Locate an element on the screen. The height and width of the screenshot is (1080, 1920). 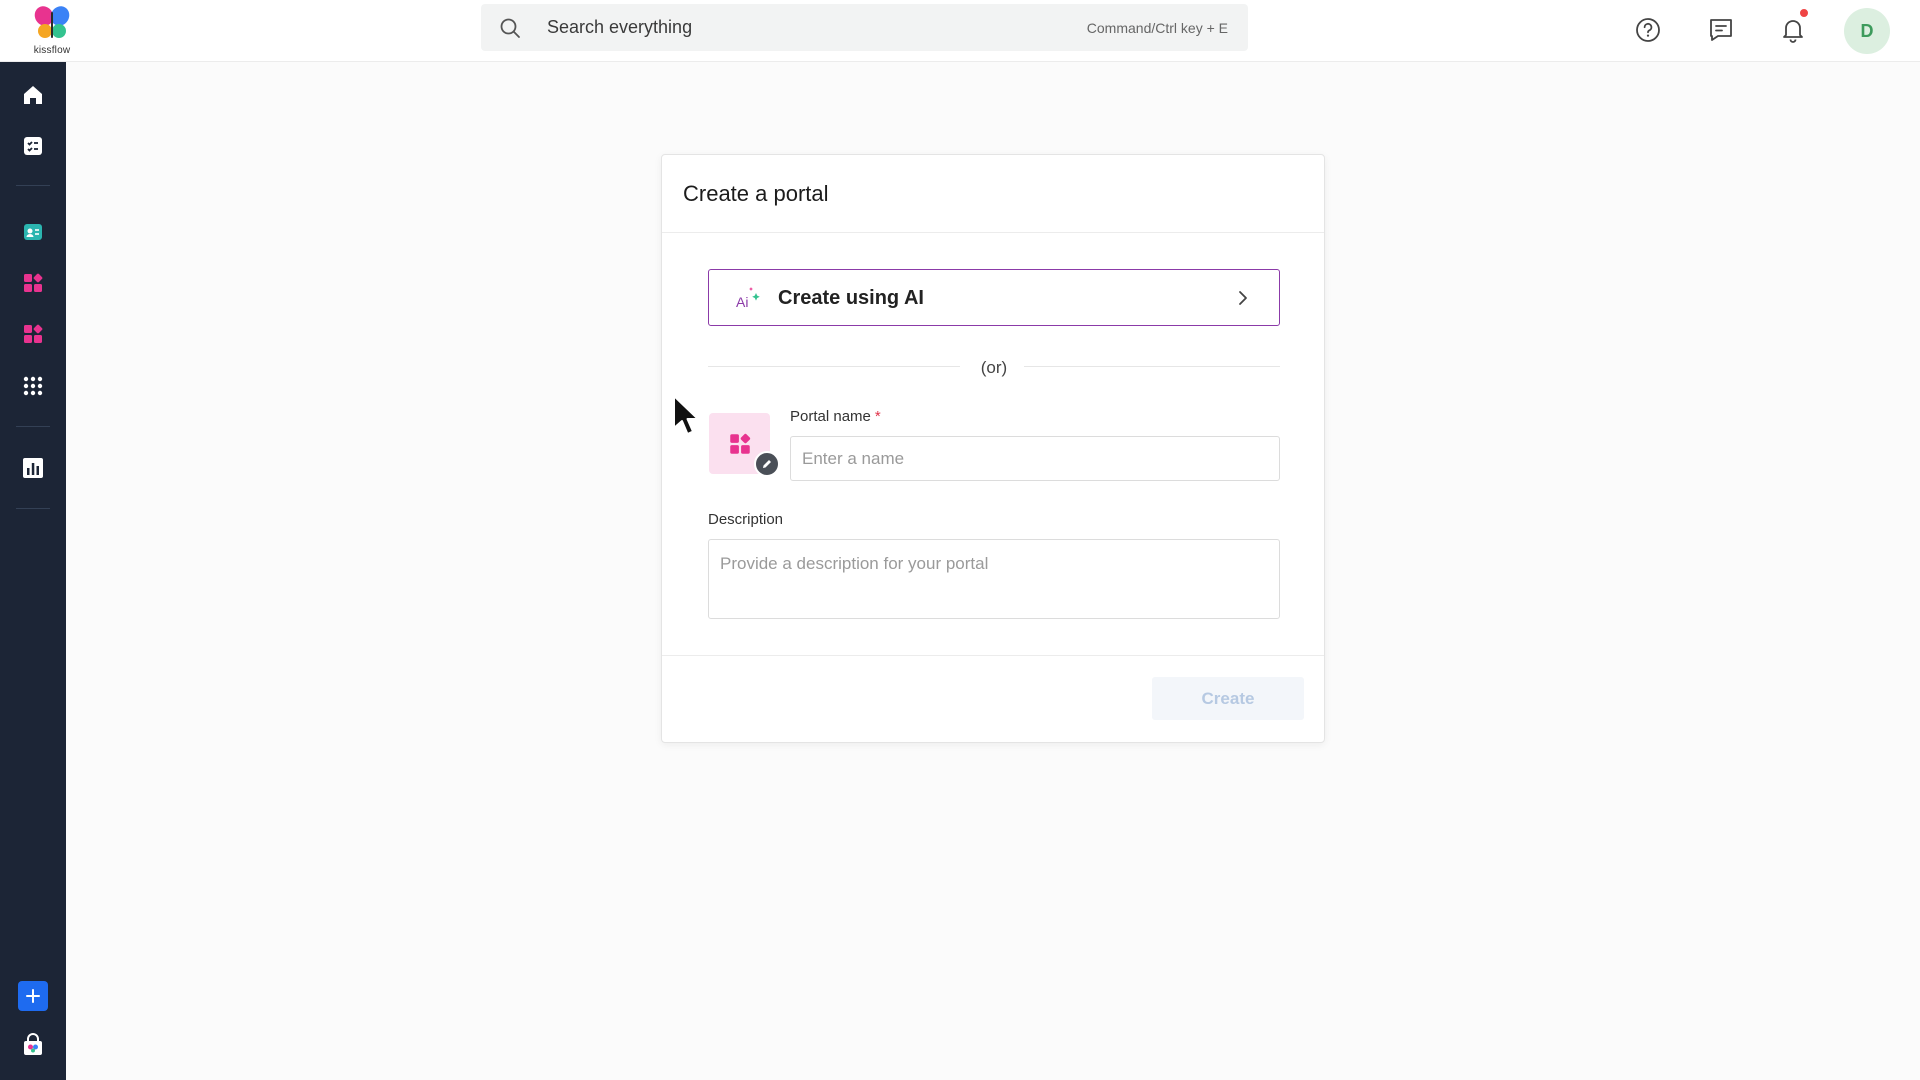
svg-text: Ai is located at coordinates (742, 301).